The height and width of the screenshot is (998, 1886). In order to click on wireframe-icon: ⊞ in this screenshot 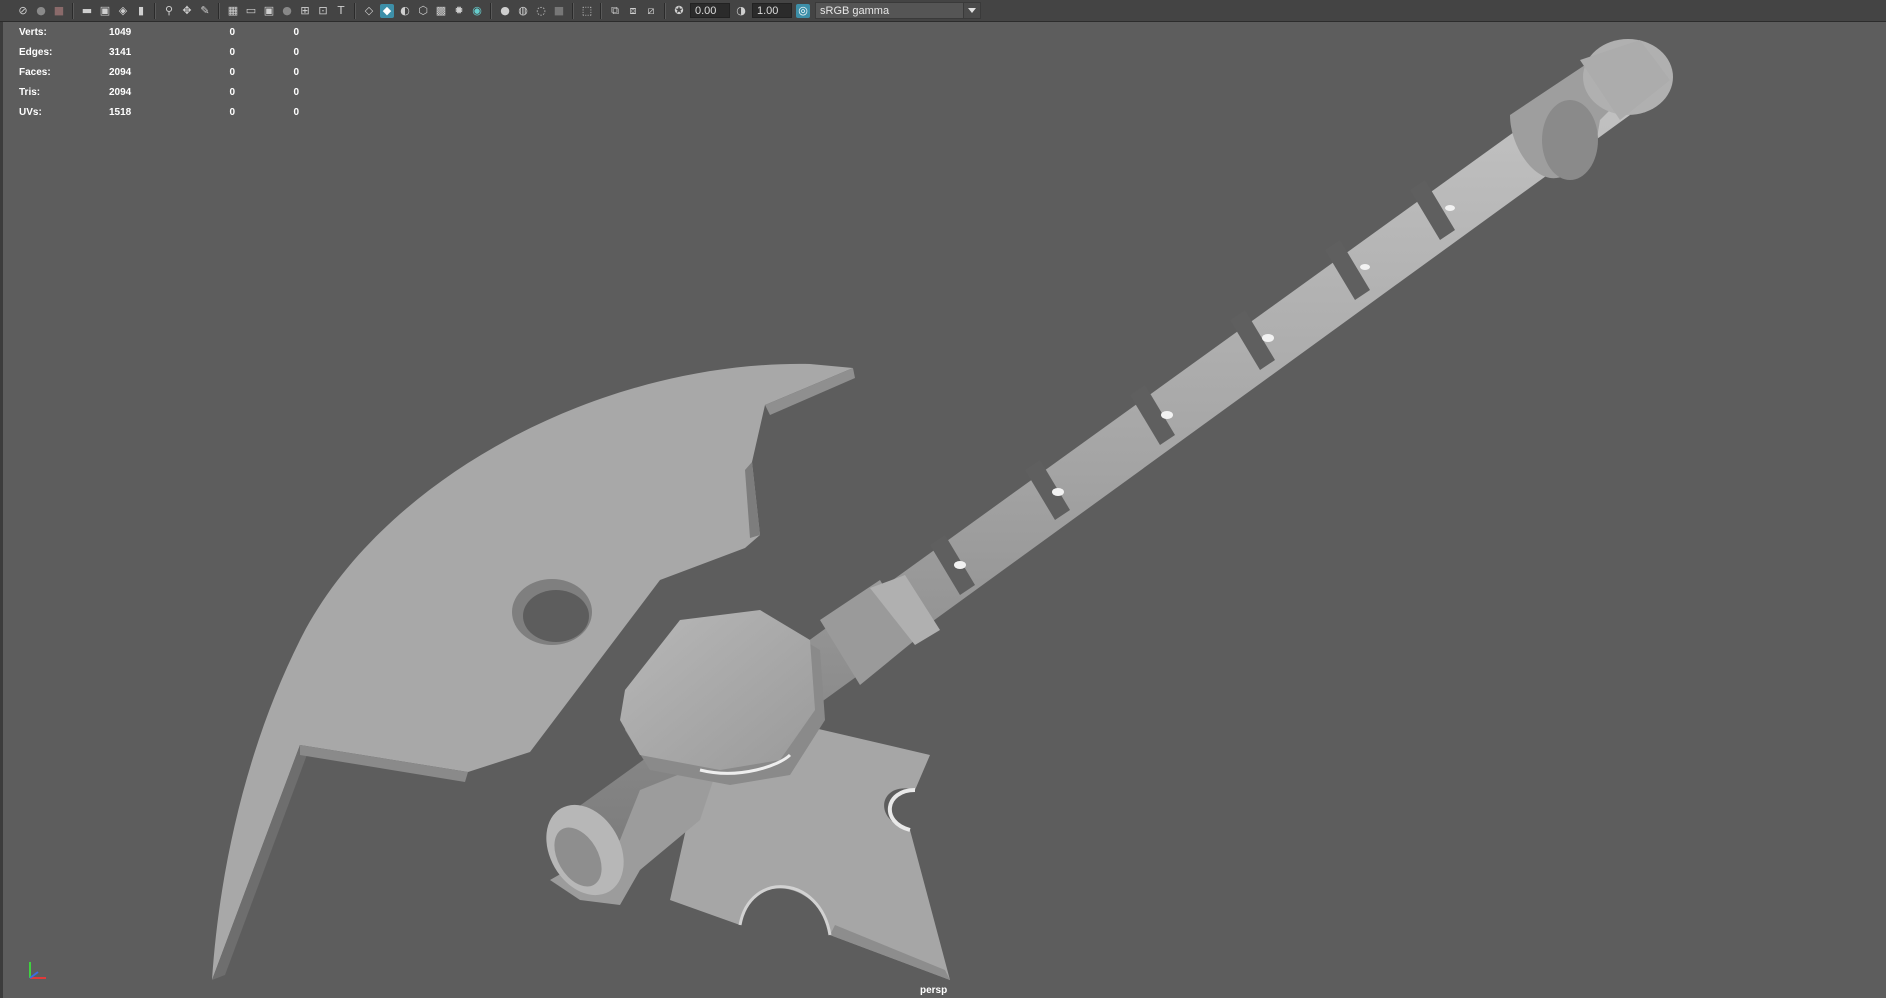, I will do `click(305, 11)`.